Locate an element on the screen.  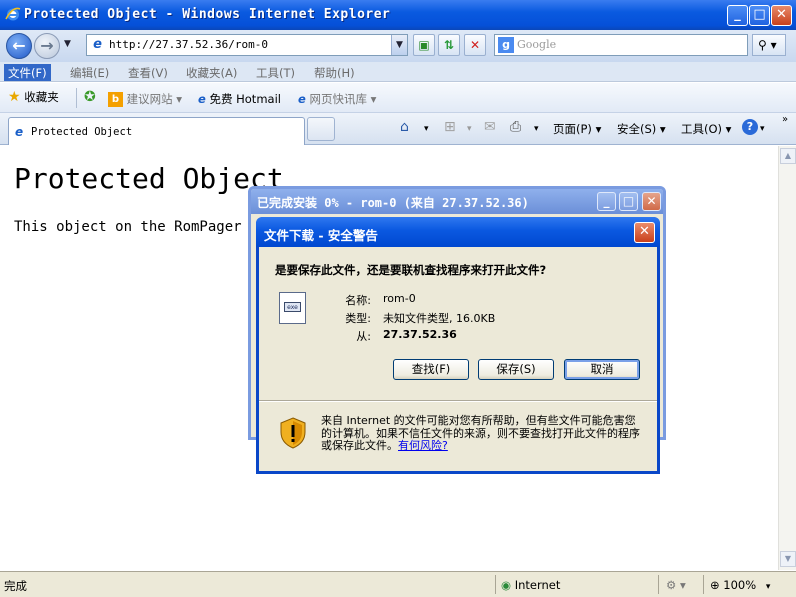
print-dropdown: ▾ is located at coordinates (536, 129).